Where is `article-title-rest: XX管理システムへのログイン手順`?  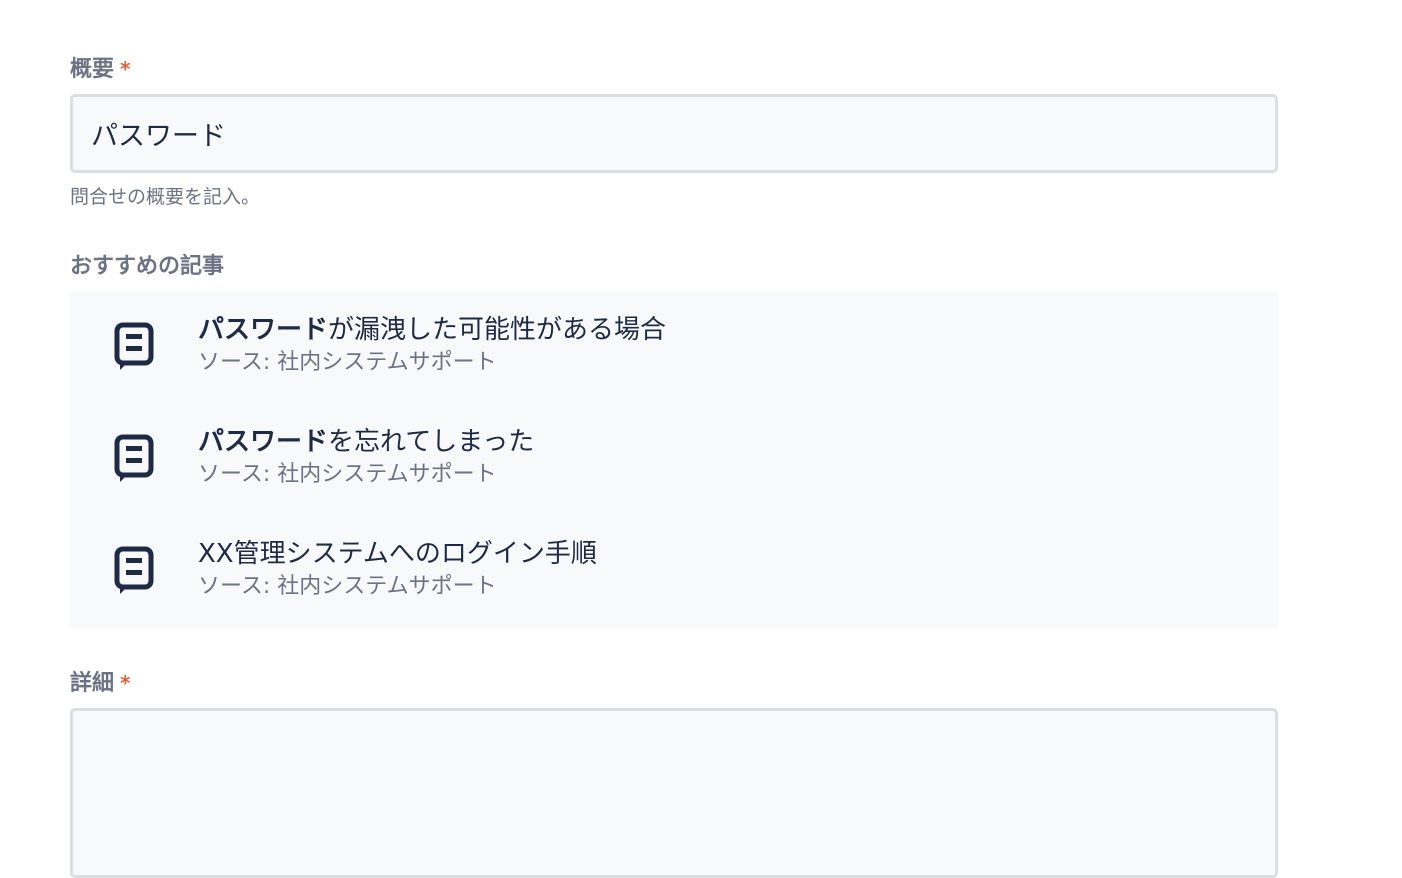
article-title-rest: XX管理システムへのログイン手順 is located at coordinates (397, 554).